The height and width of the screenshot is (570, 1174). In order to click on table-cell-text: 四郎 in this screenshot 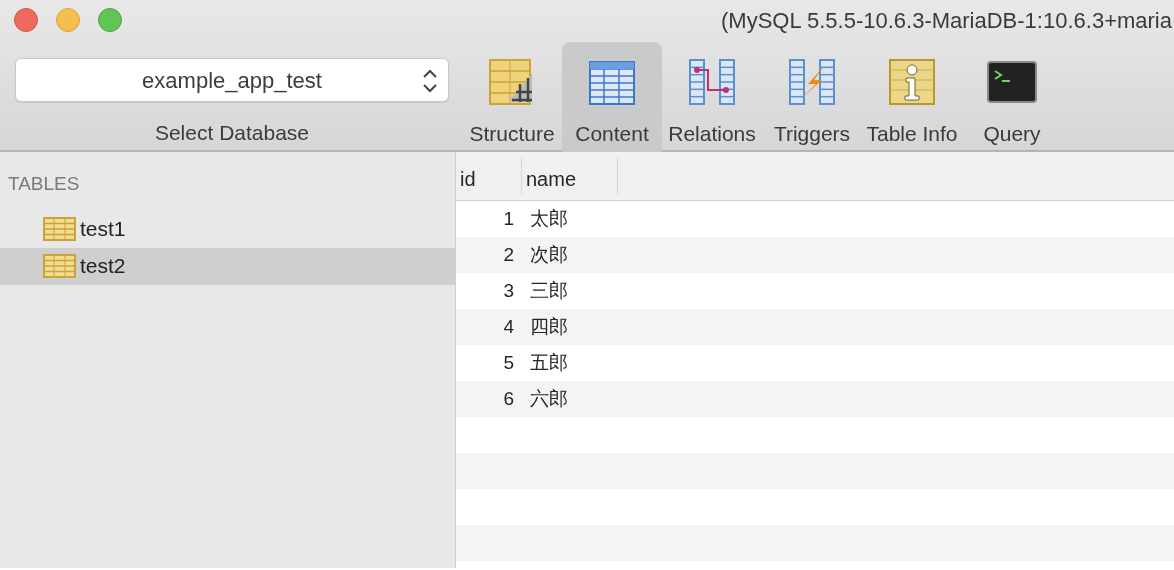, I will do `click(549, 326)`.